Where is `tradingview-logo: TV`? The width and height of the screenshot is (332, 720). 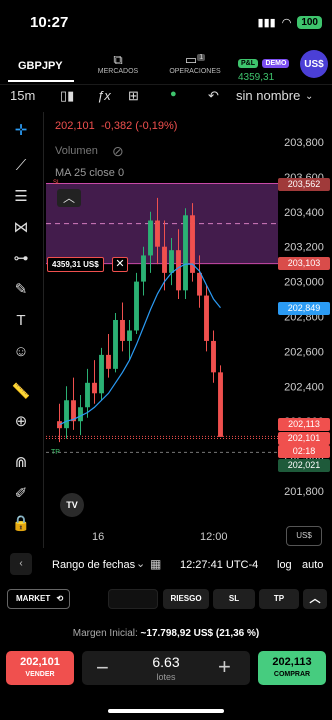 tradingview-logo: TV is located at coordinates (72, 505).